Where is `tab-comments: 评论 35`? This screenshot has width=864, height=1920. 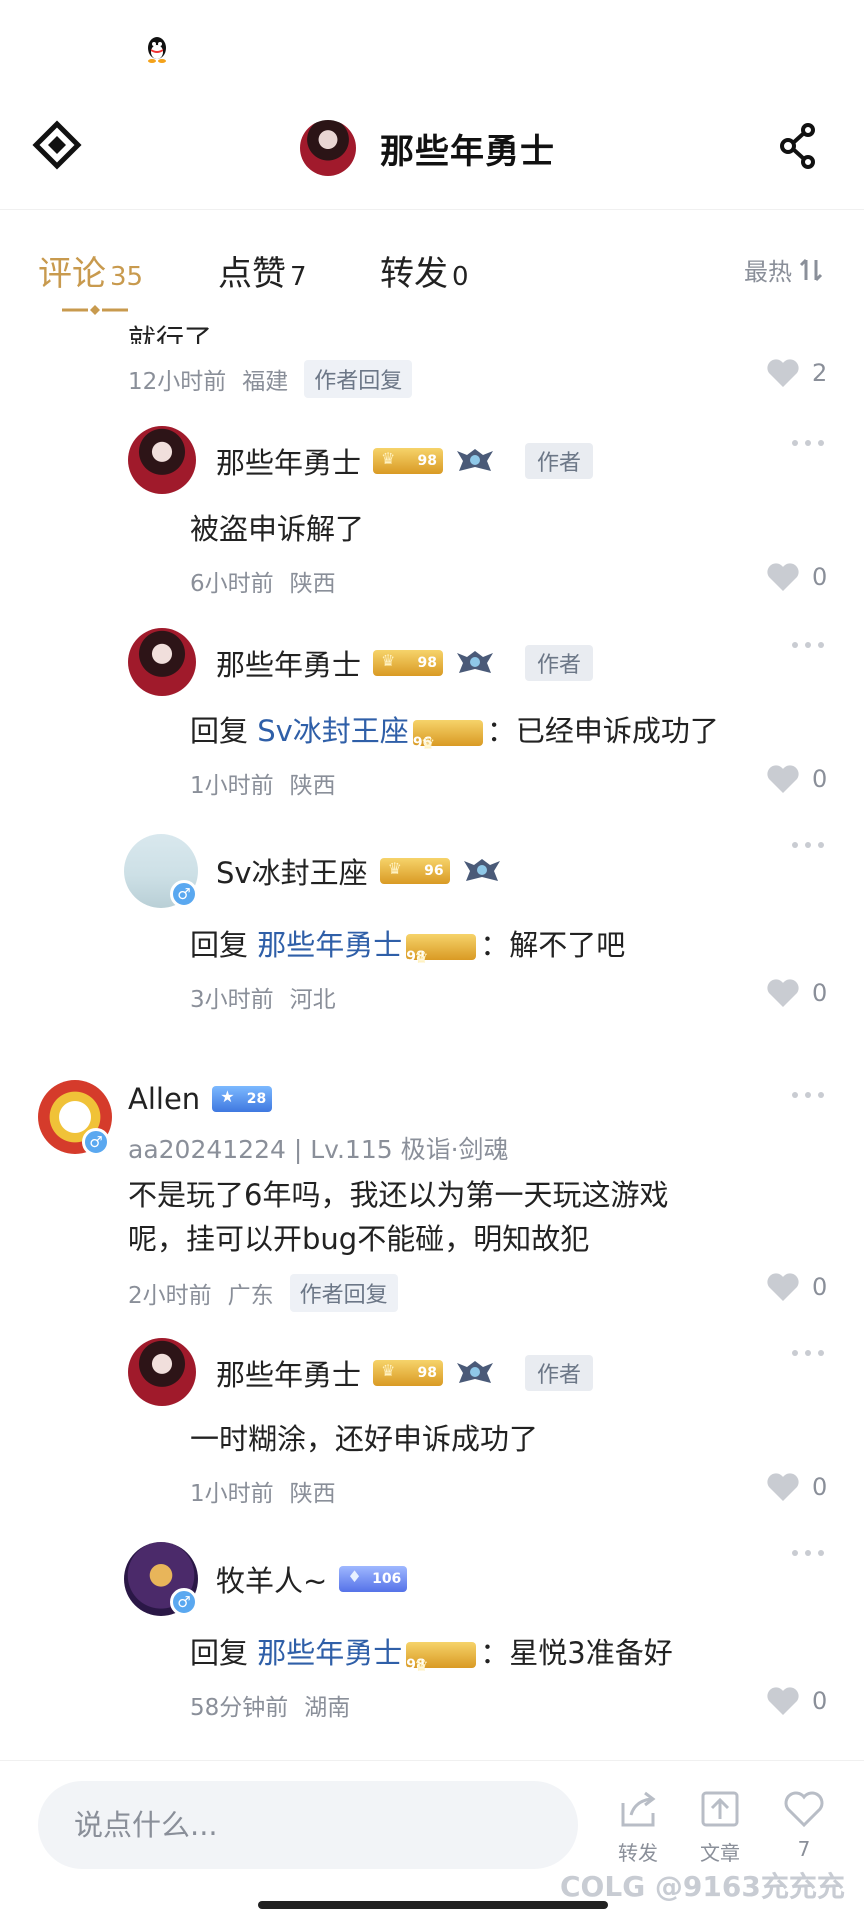
tab-comments: 评论 35 is located at coordinates (90, 270).